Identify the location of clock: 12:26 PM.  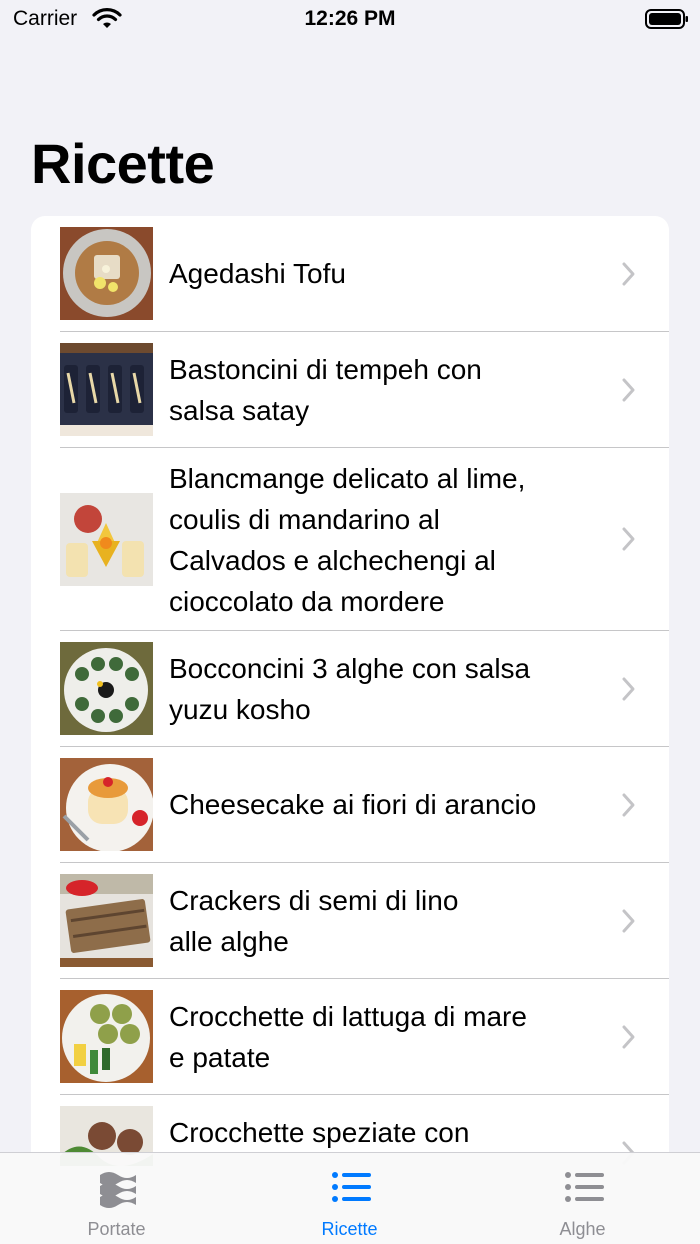
(350, 18).